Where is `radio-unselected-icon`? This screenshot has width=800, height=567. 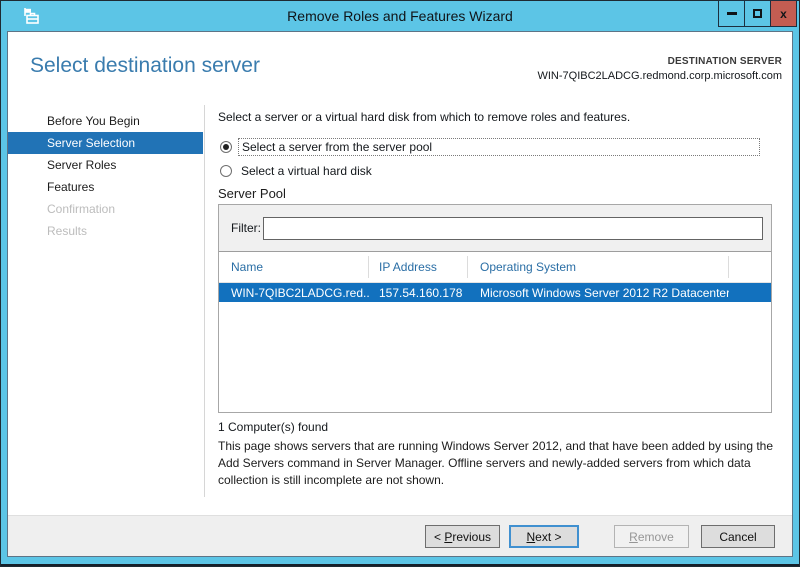
radio-unselected-icon is located at coordinates (226, 171).